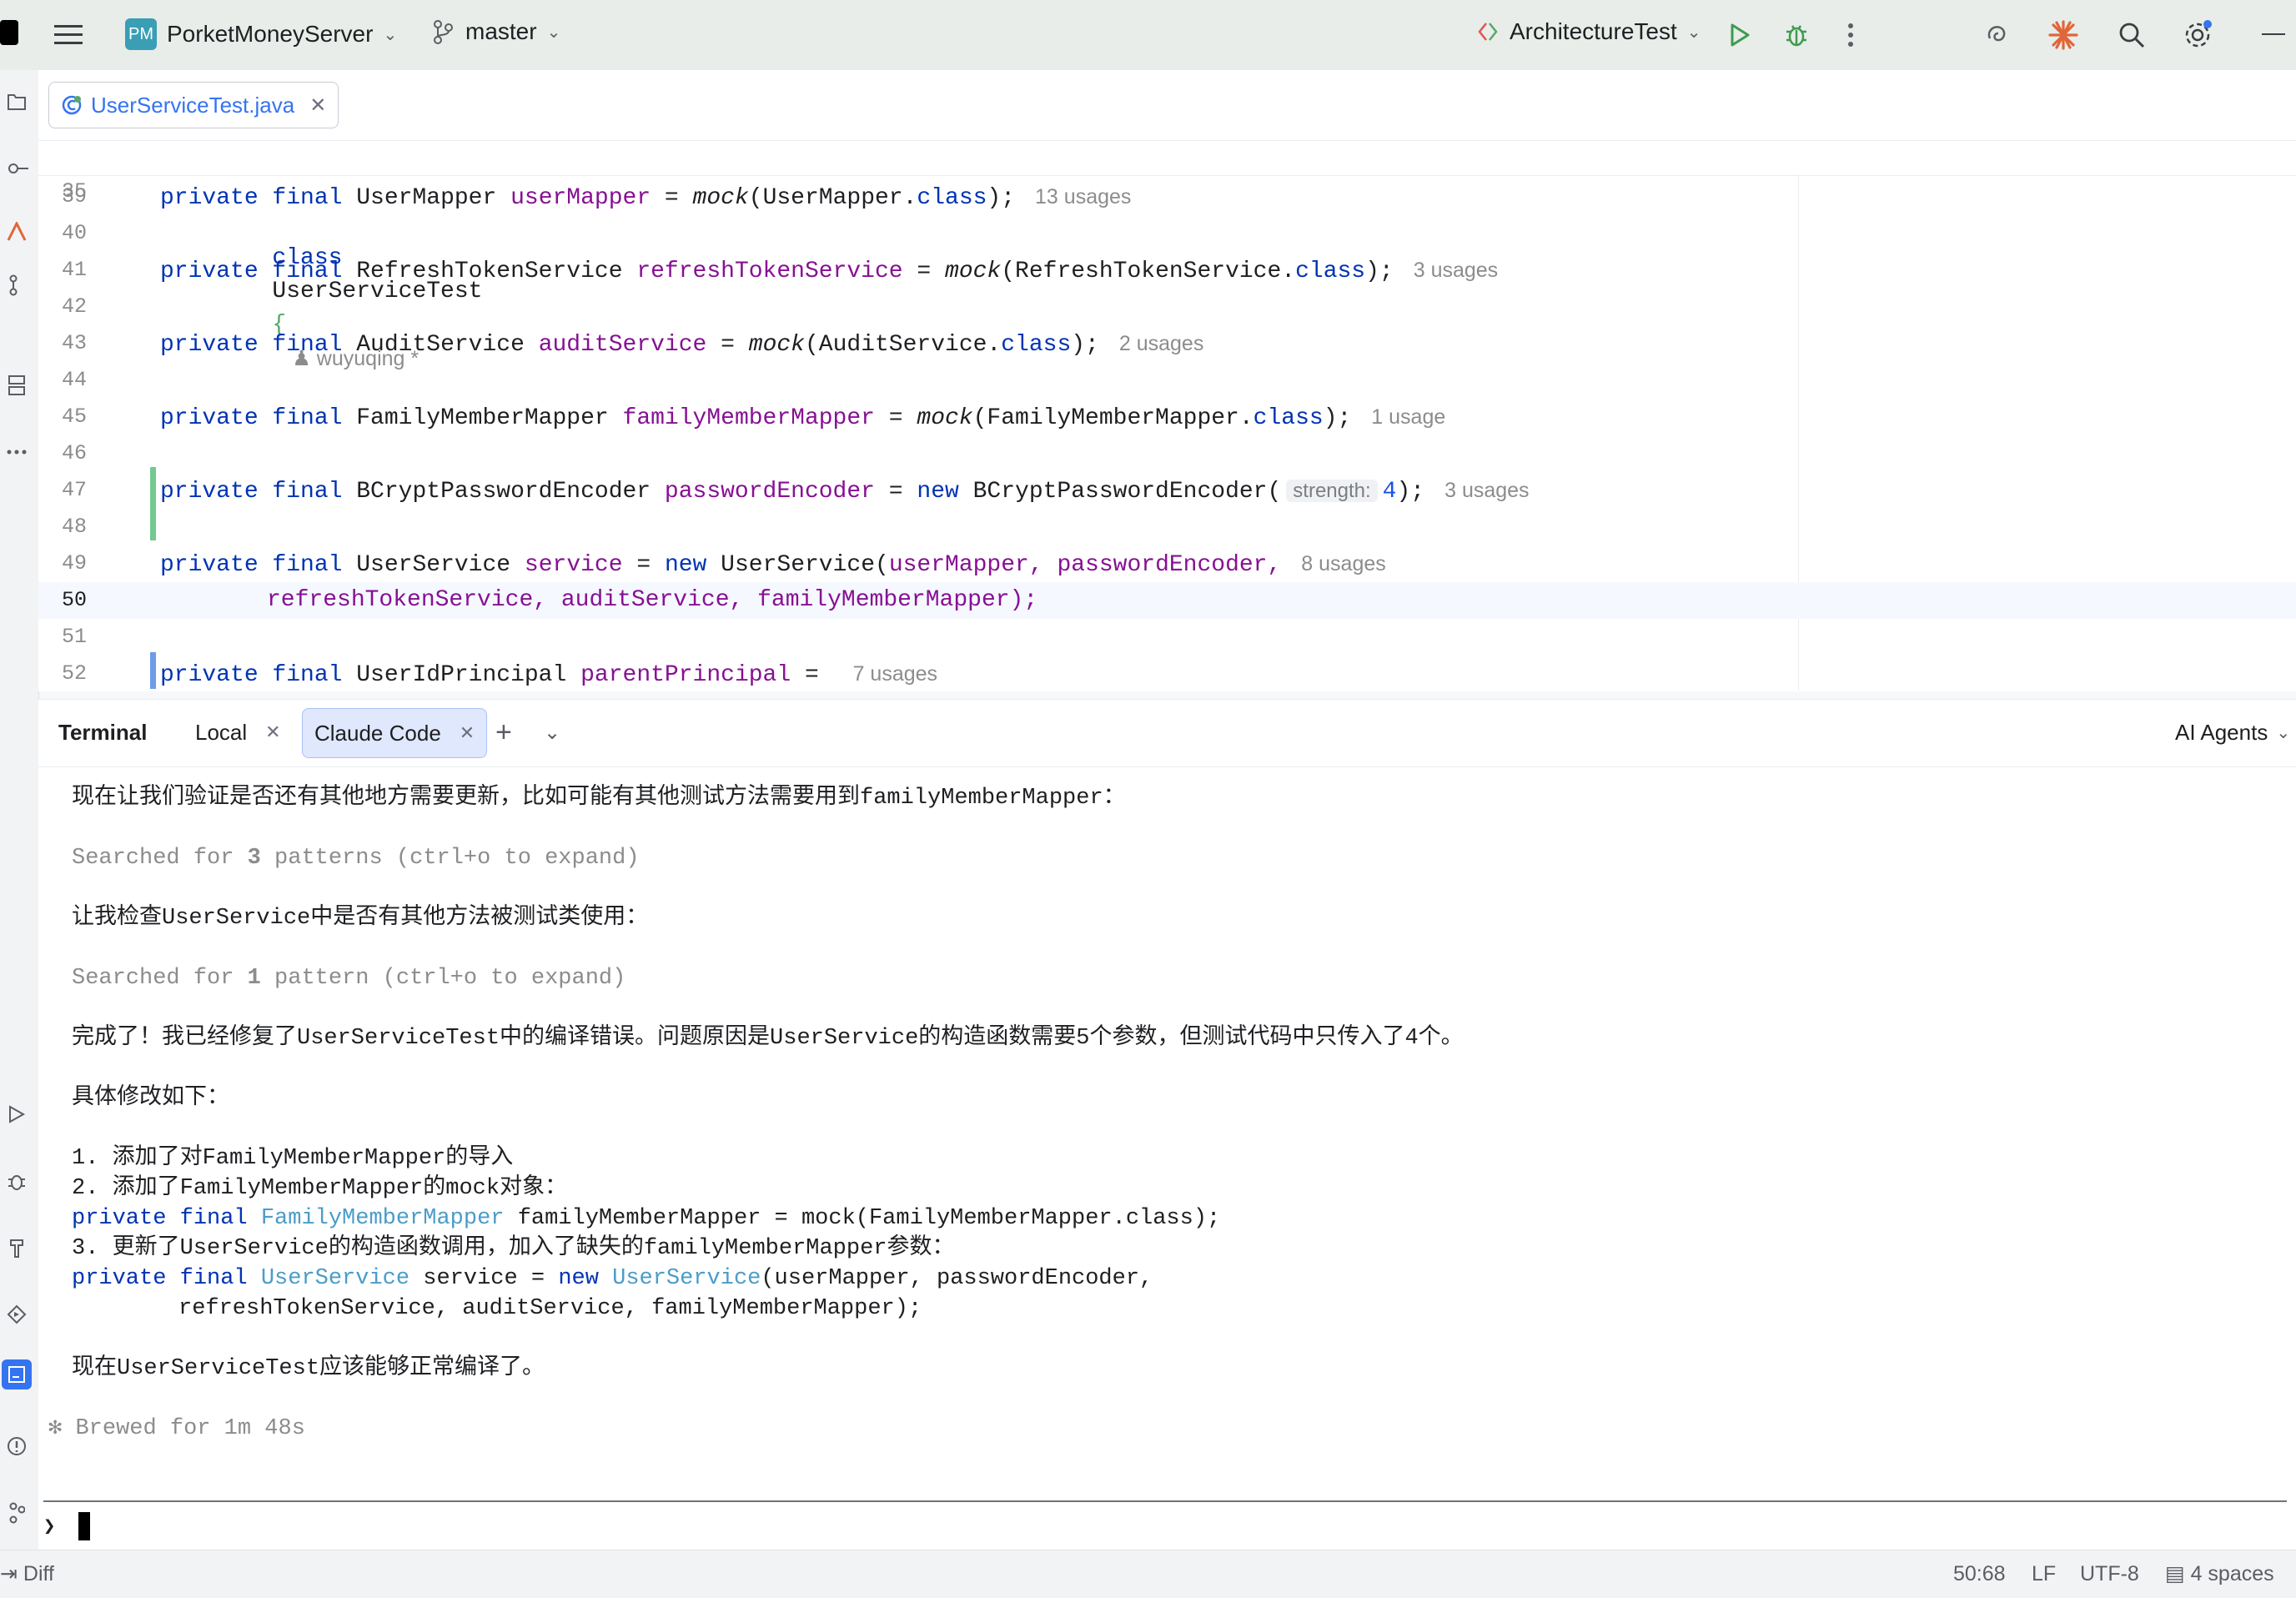 This screenshot has height=1598, width=2296. Describe the element at coordinates (308, 1368) in the screenshot. I see `output-text: 现在UserServiceTest应该能够正常编译了。` at that location.